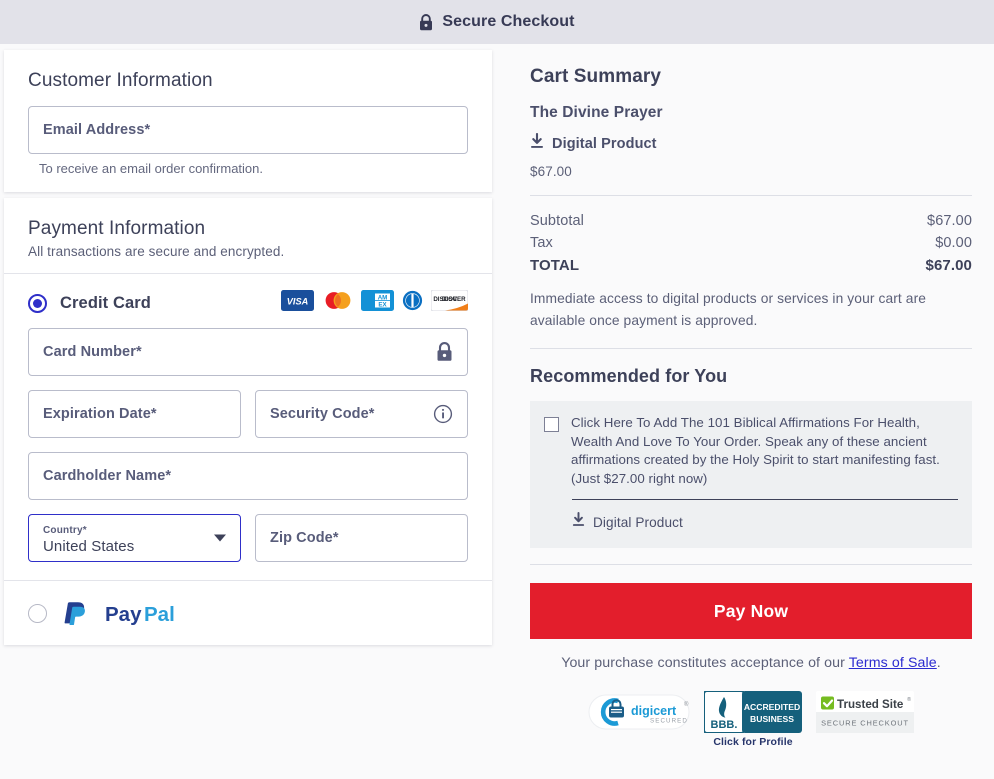  I want to click on subtotal-value: $67.00, so click(949, 221).